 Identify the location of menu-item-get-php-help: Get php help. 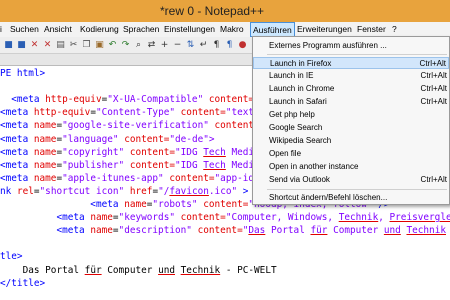
(351, 115).